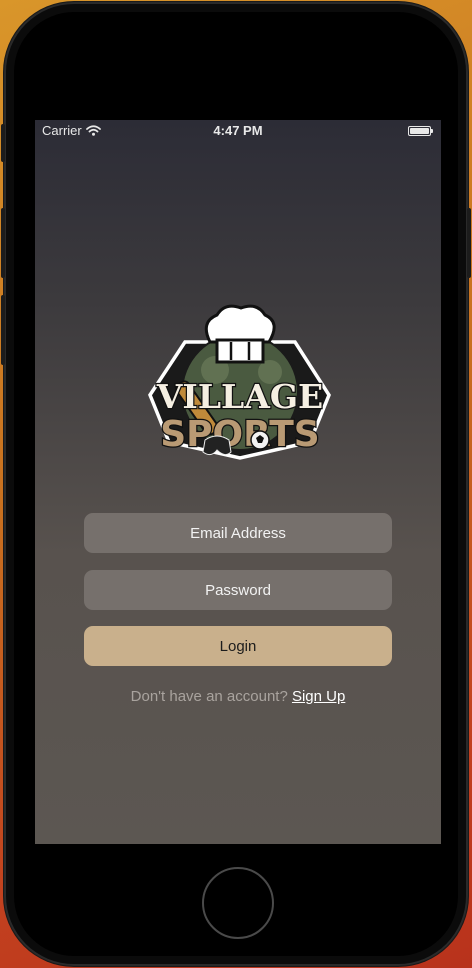  I want to click on signup-prompt-text: Don't have an account?, so click(211, 696).